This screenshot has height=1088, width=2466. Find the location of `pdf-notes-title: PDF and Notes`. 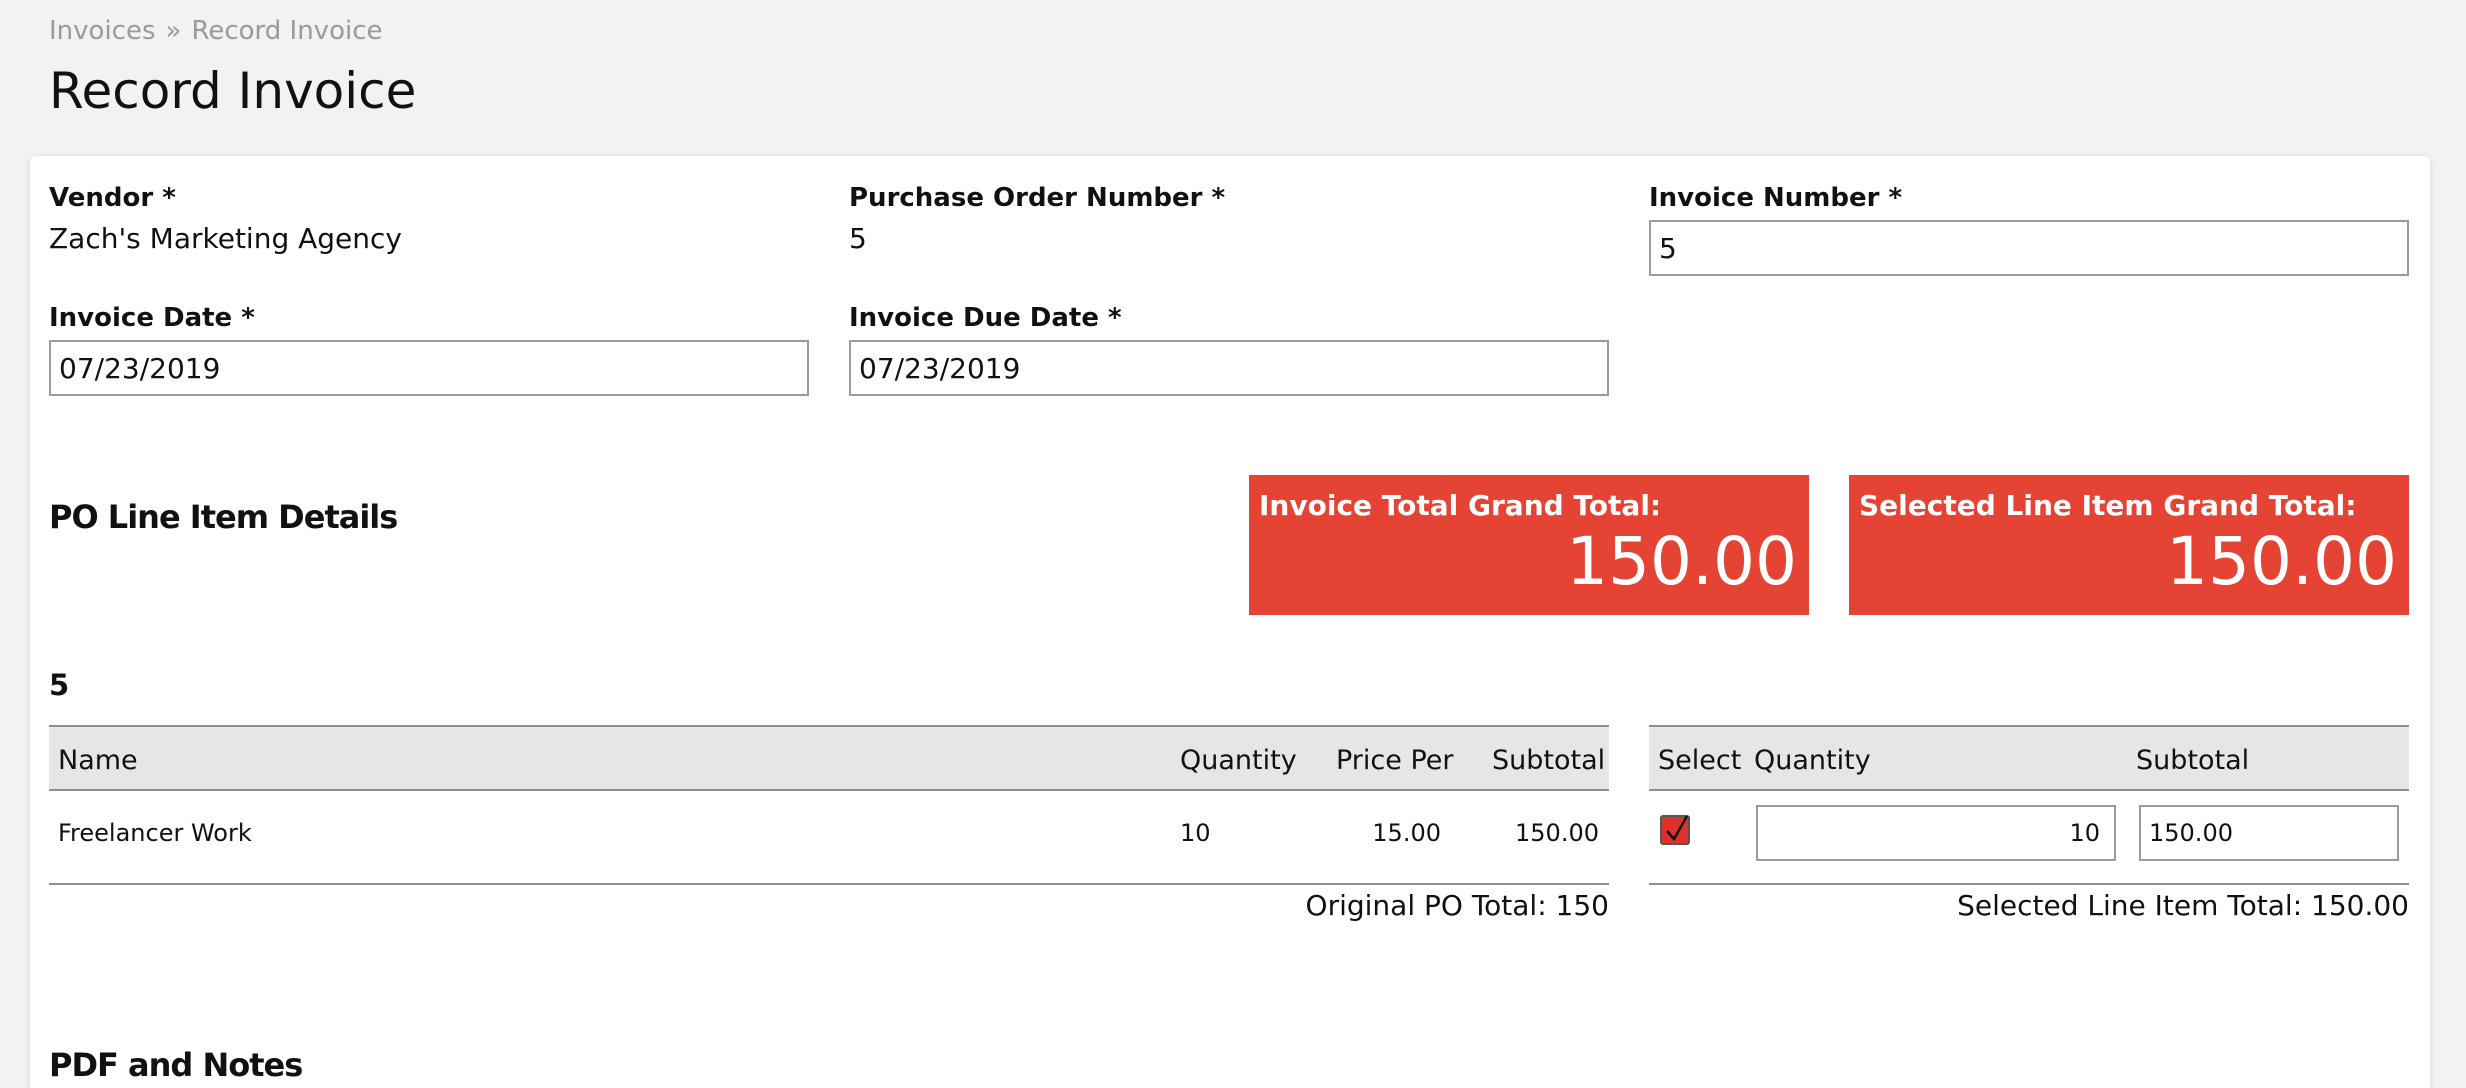

pdf-notes-title: PDF and Notes is located at coordinates (176, 1065).